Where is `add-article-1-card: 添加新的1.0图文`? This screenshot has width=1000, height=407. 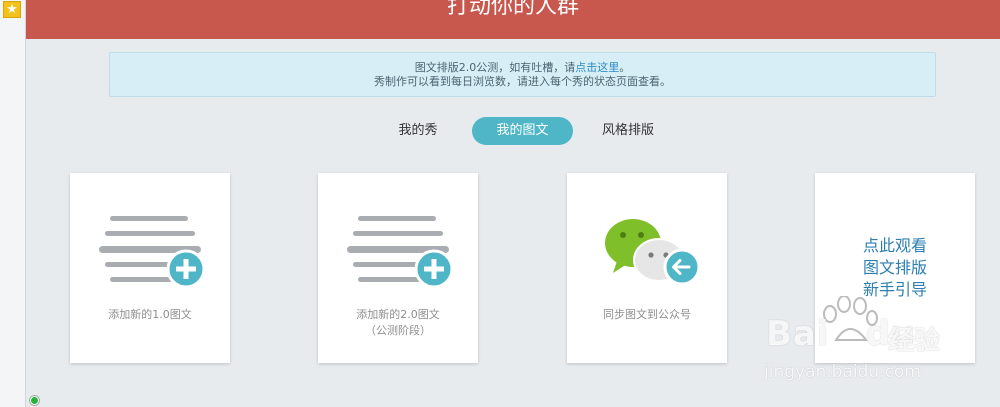
add-article-1-card: 添加新的1.0图文 is located at coordinates (150, 268).